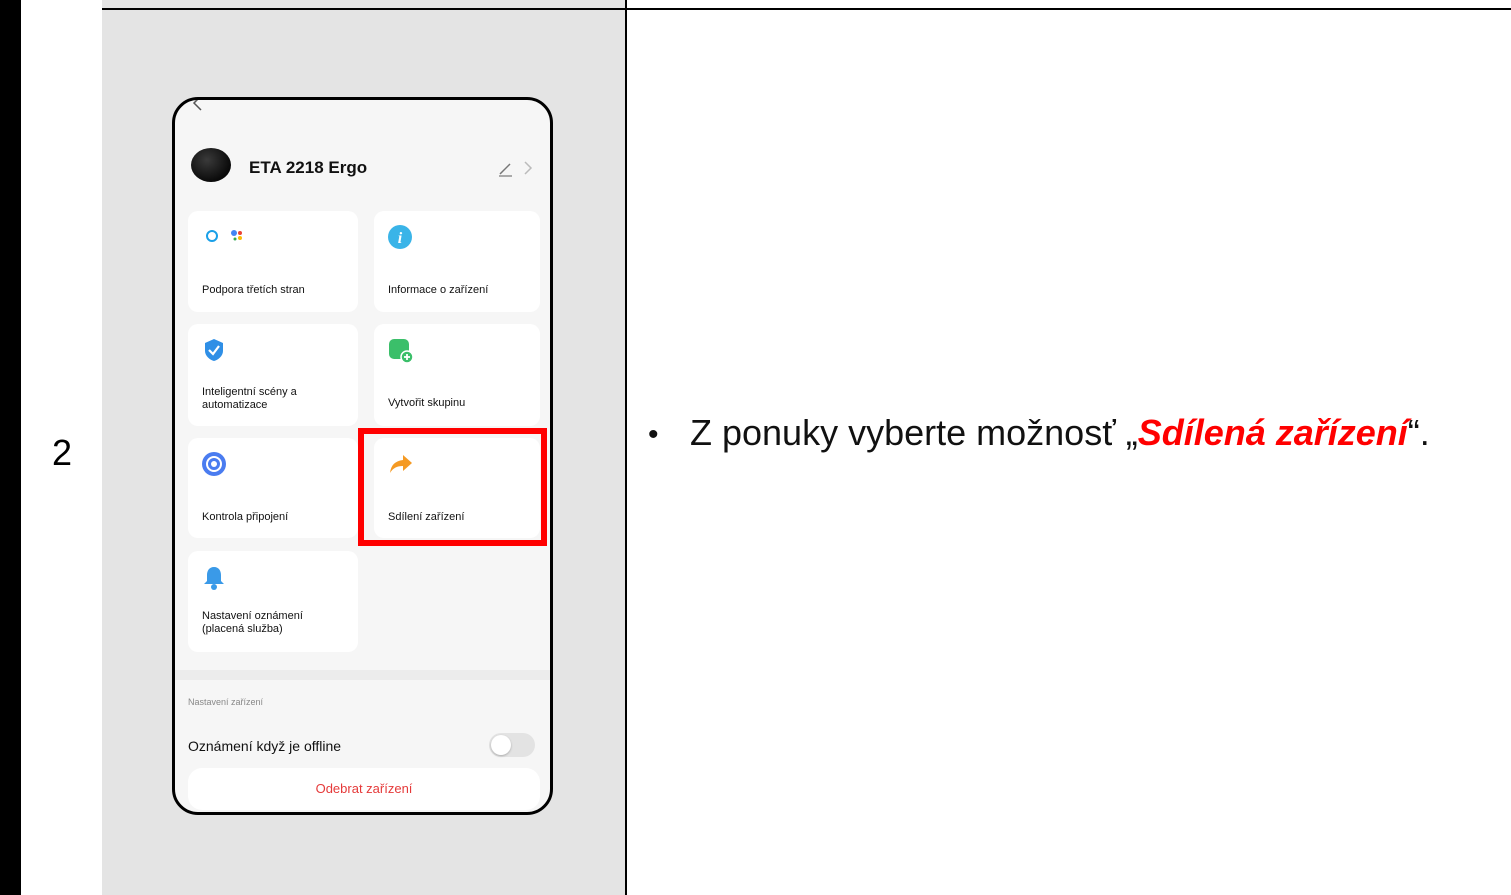 The width and height of the screenshot is (1511, 895). Describe the element at coordinates (252, 622) in the screenshot. I see `tile-label: Nastavení oznámení (placená služba)` at that location.